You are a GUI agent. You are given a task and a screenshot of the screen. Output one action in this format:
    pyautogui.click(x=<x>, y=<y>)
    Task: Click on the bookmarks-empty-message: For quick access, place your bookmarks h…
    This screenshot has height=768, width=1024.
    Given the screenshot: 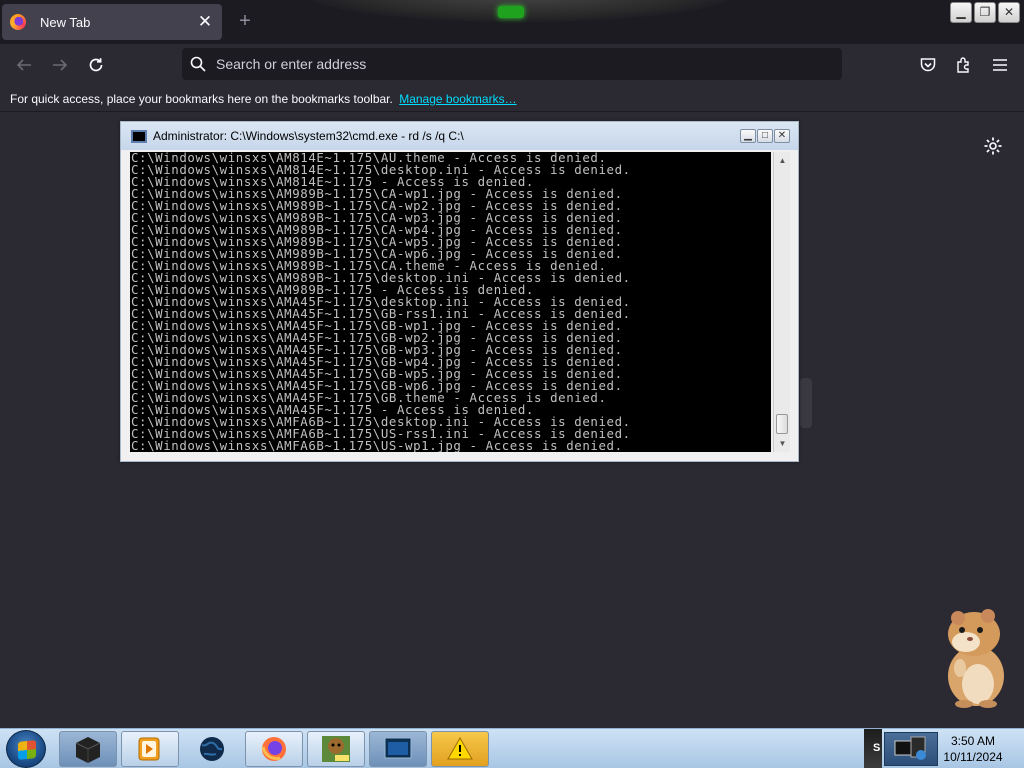 What is the action you would take?
    pyautogui.click(x=201, y=99)
    